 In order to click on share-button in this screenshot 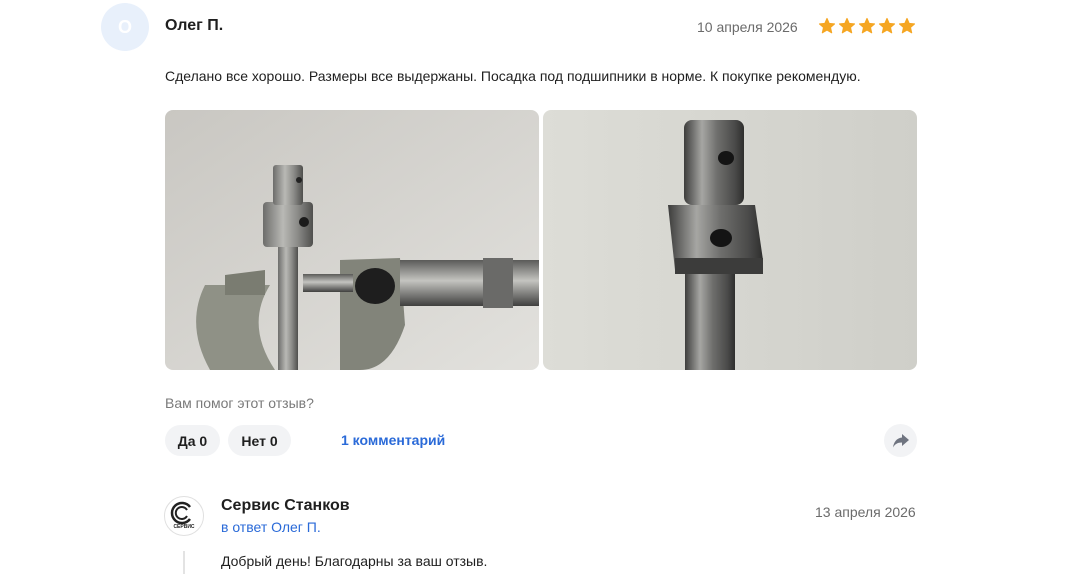, I will do `click(900, 440)`.